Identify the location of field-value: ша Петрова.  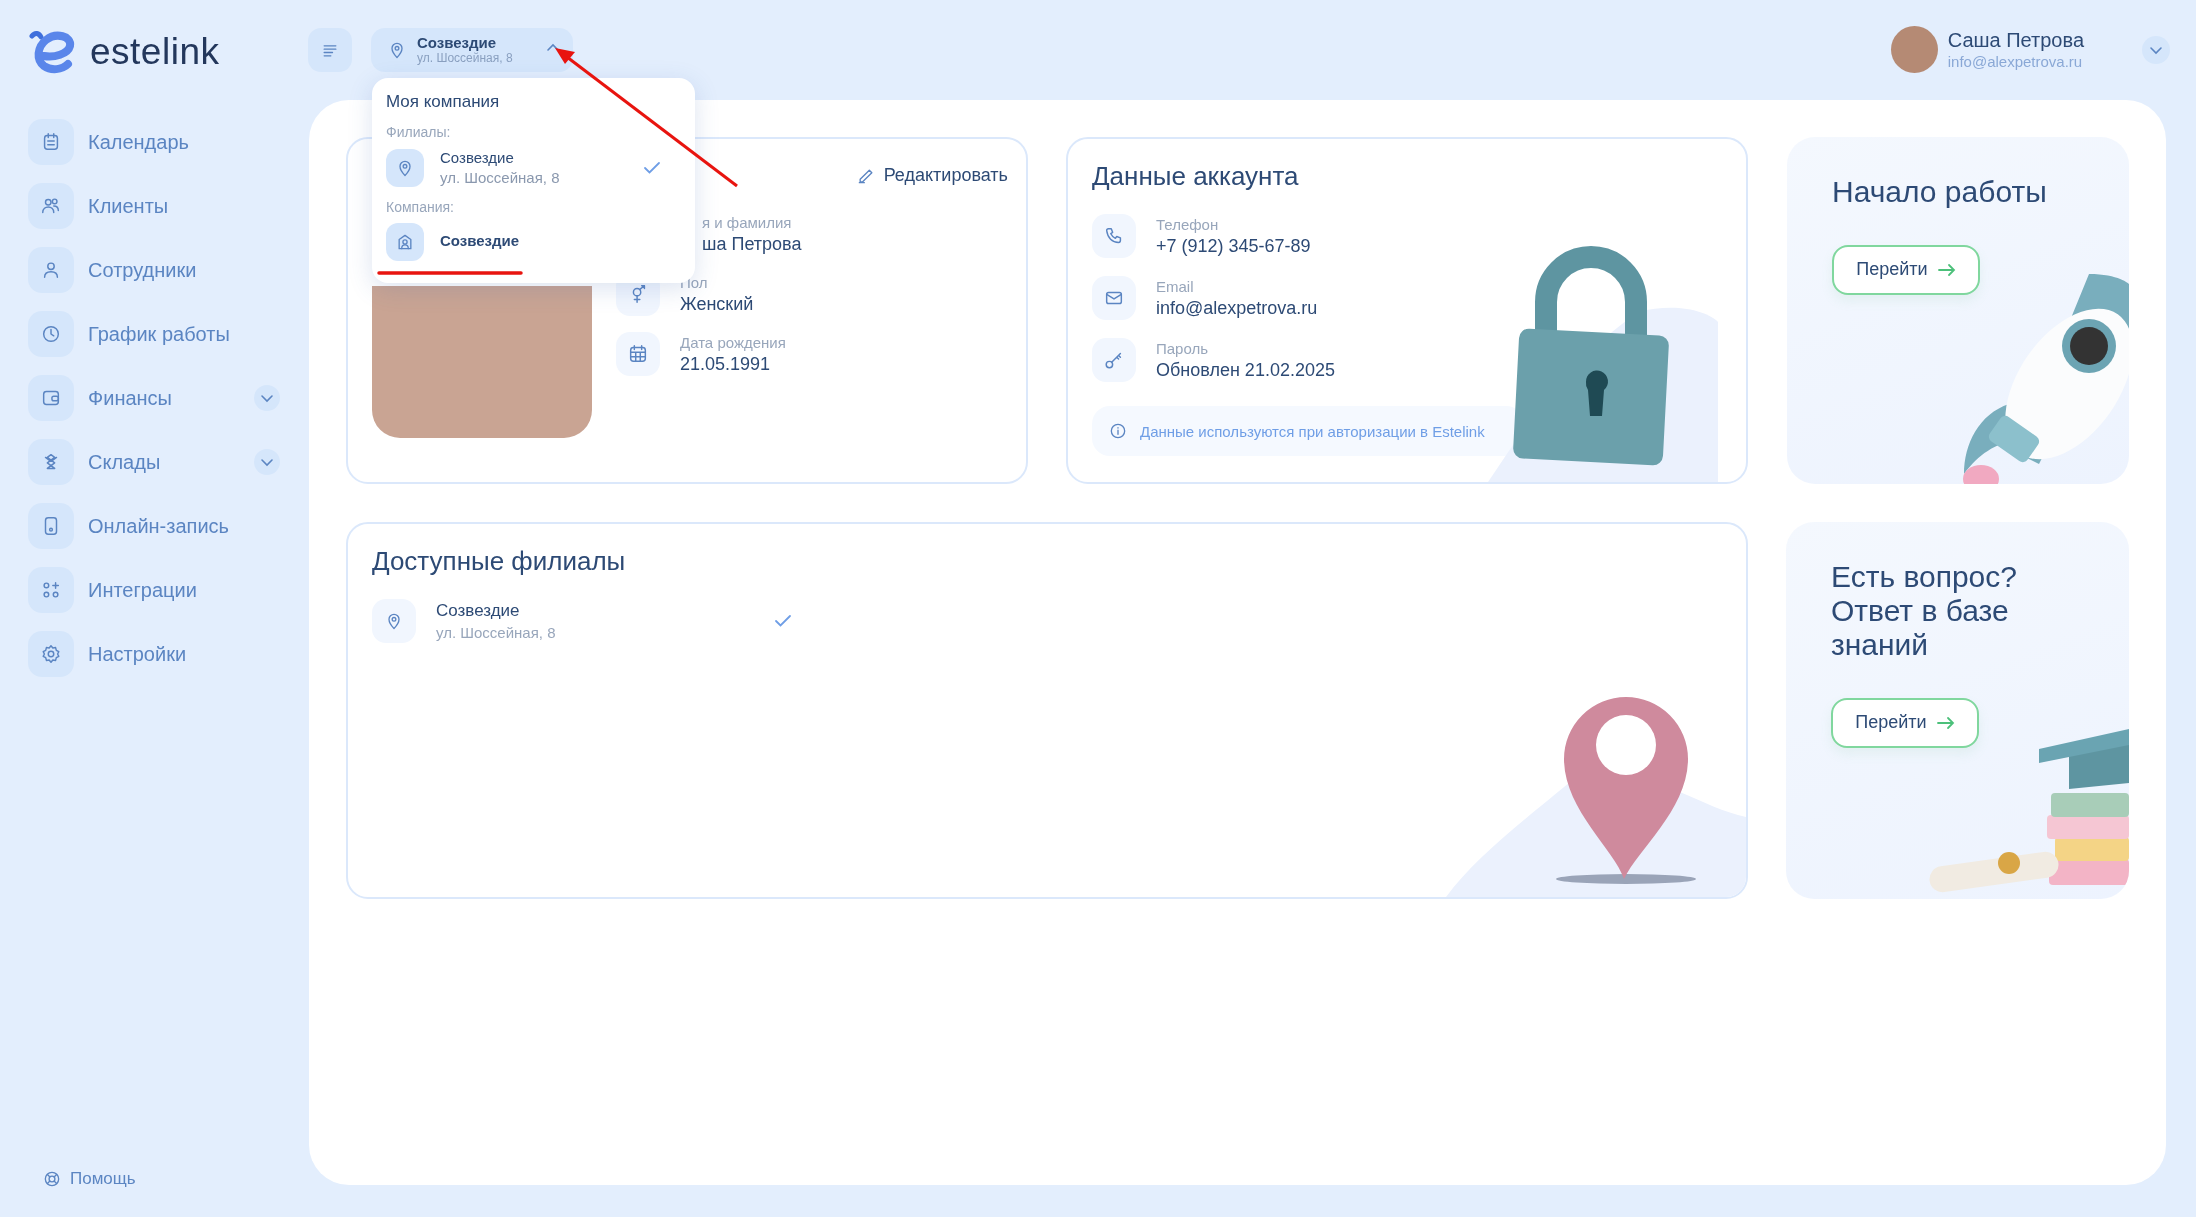
(752, 244).